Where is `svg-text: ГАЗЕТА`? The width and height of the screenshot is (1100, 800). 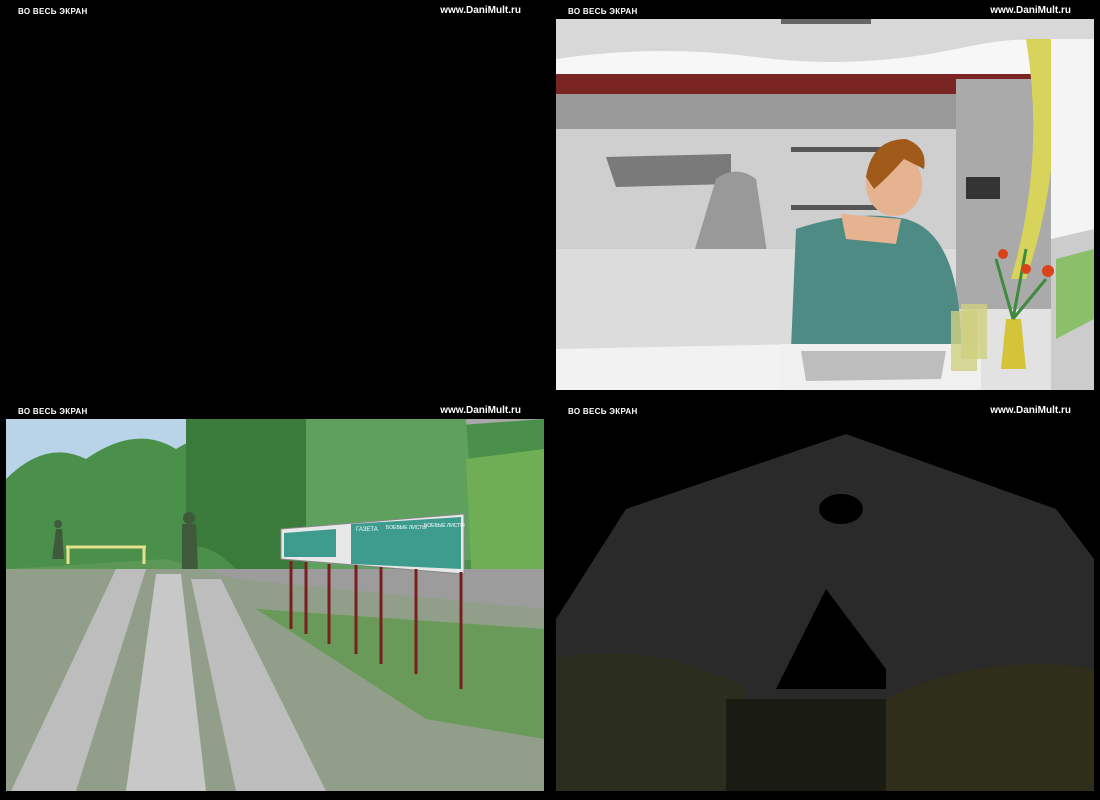
svg-text: ГАЗЕТА is located at coordinates (367, 530).